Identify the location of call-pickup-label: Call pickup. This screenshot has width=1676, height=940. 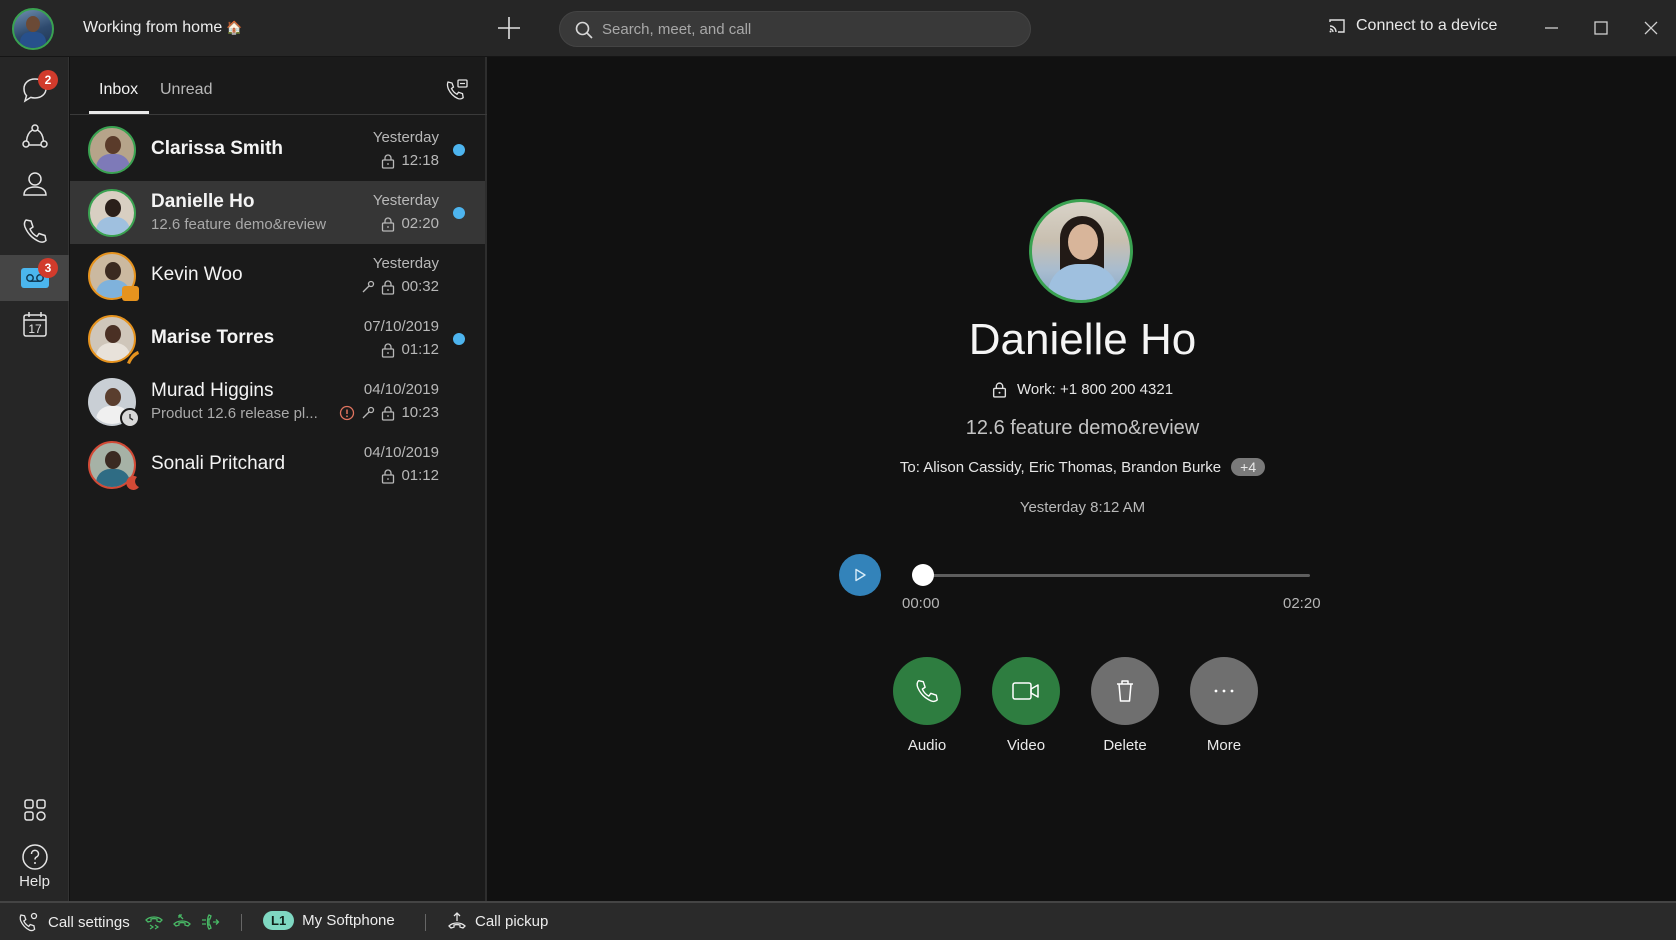
(512, 921).